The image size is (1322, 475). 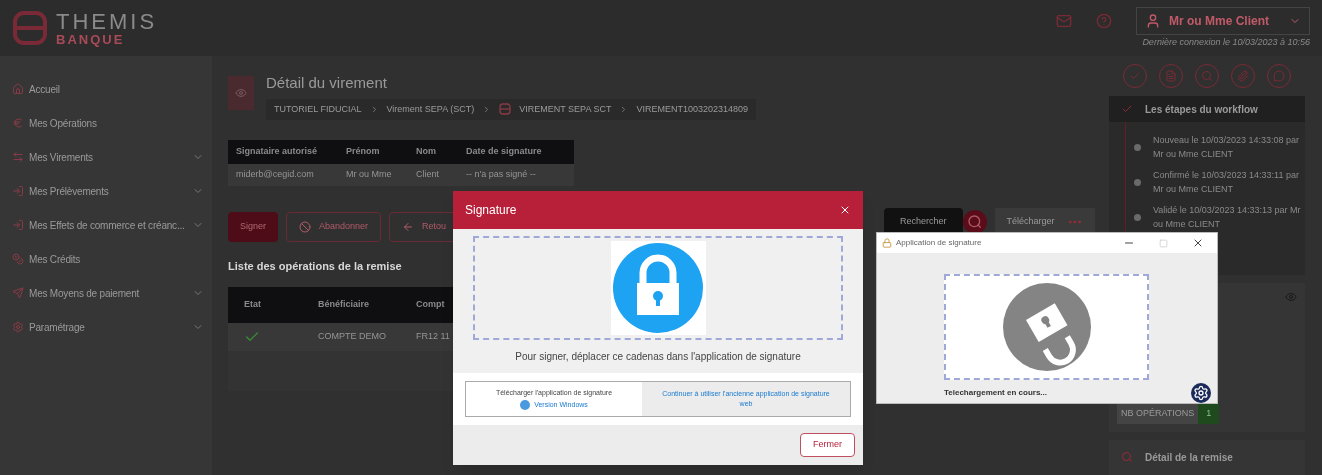 I want to click on breadcrumb-link: TUTORIEL FIDUCIAL, so click(x=318, y=109).